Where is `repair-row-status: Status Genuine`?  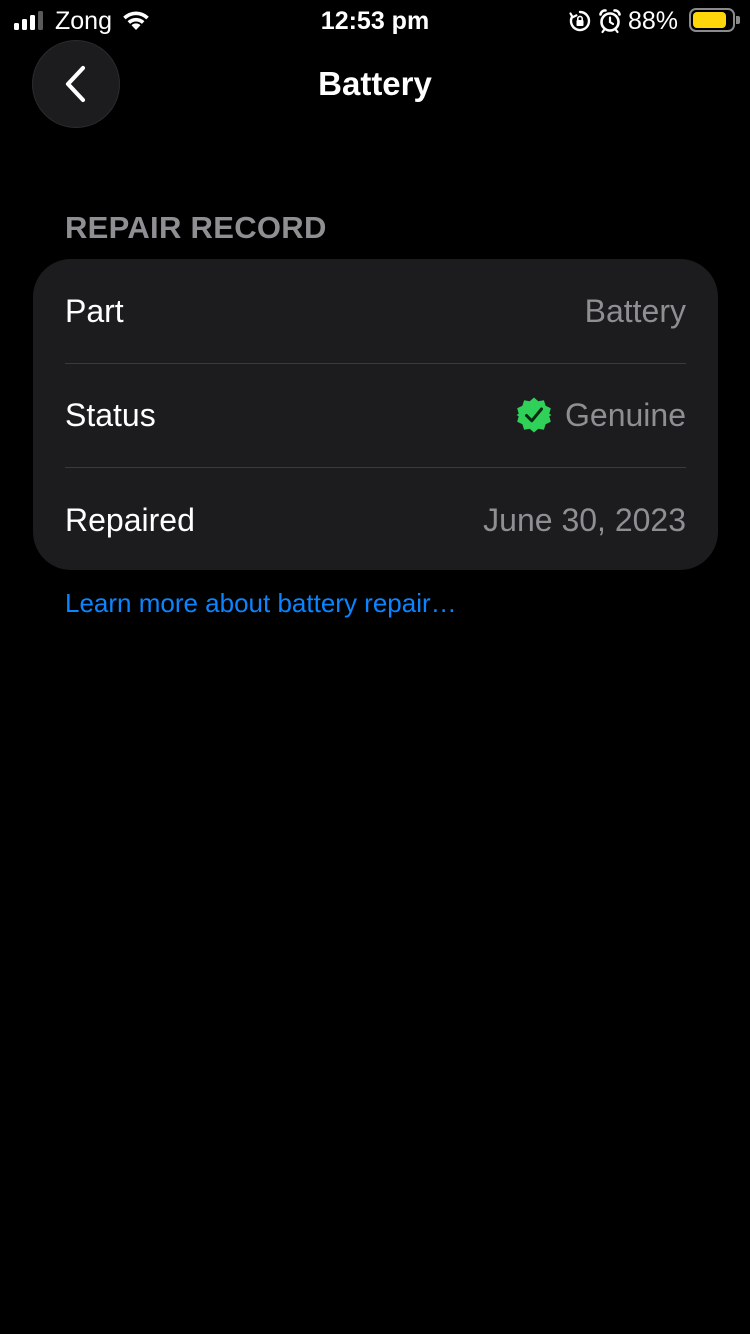 repair-row-status: Status Genuine is located at coordinates (375, 415).